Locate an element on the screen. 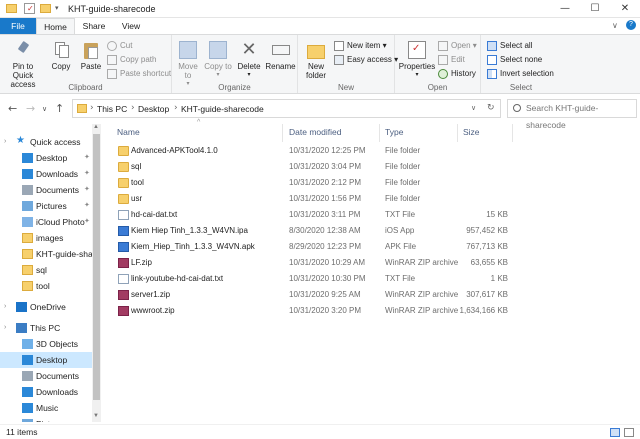 This screenshot has width=640, height=439. chevron-down-icon: ∨ is located at coordinates (473, 108).